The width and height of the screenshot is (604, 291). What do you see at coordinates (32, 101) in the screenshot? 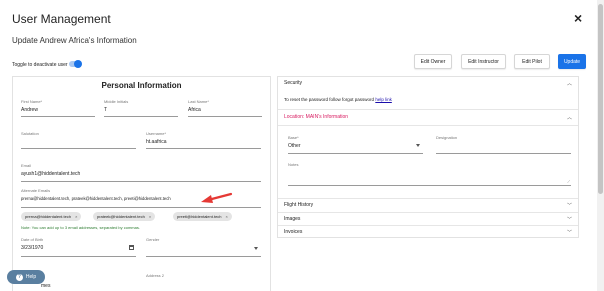
I see `first-name-label: First Name*` at bounding box center [32, 101].